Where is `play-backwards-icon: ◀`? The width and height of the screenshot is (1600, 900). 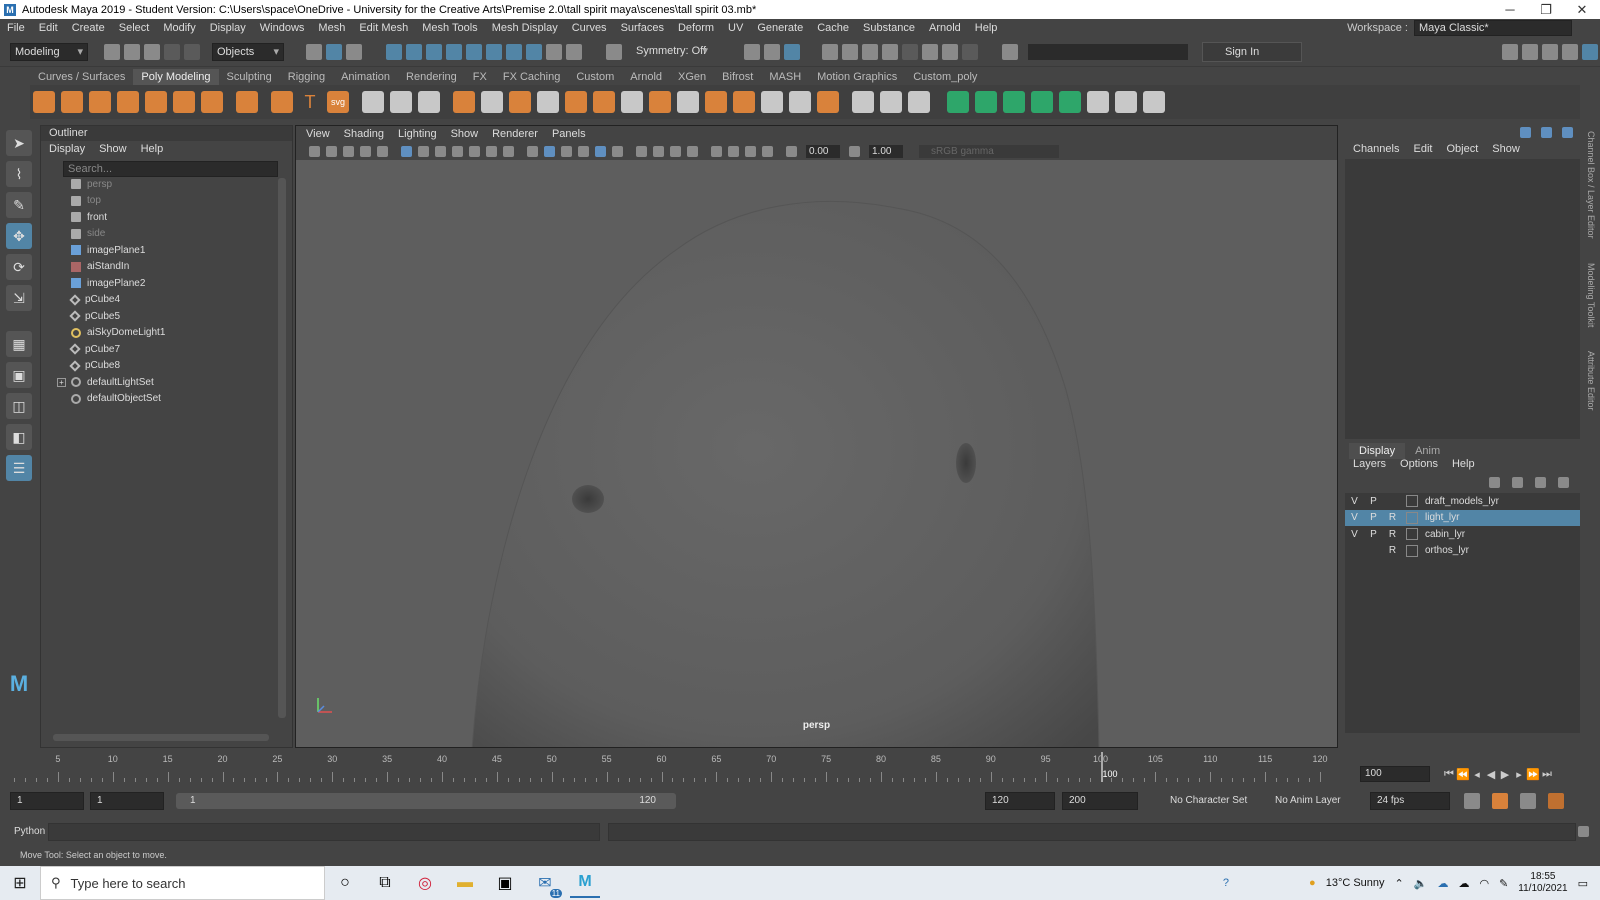 play-backwards-icon: ◀ is located at coordinates (1491, 774).